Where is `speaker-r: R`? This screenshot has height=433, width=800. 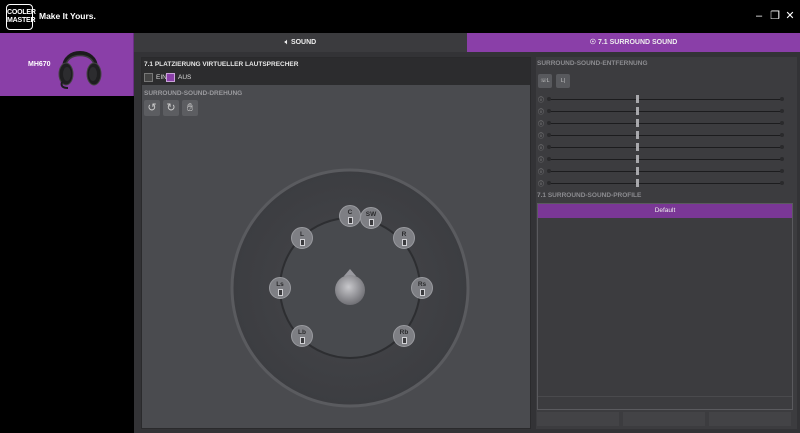
speaker-r: R is located at coordinates (404, 238).